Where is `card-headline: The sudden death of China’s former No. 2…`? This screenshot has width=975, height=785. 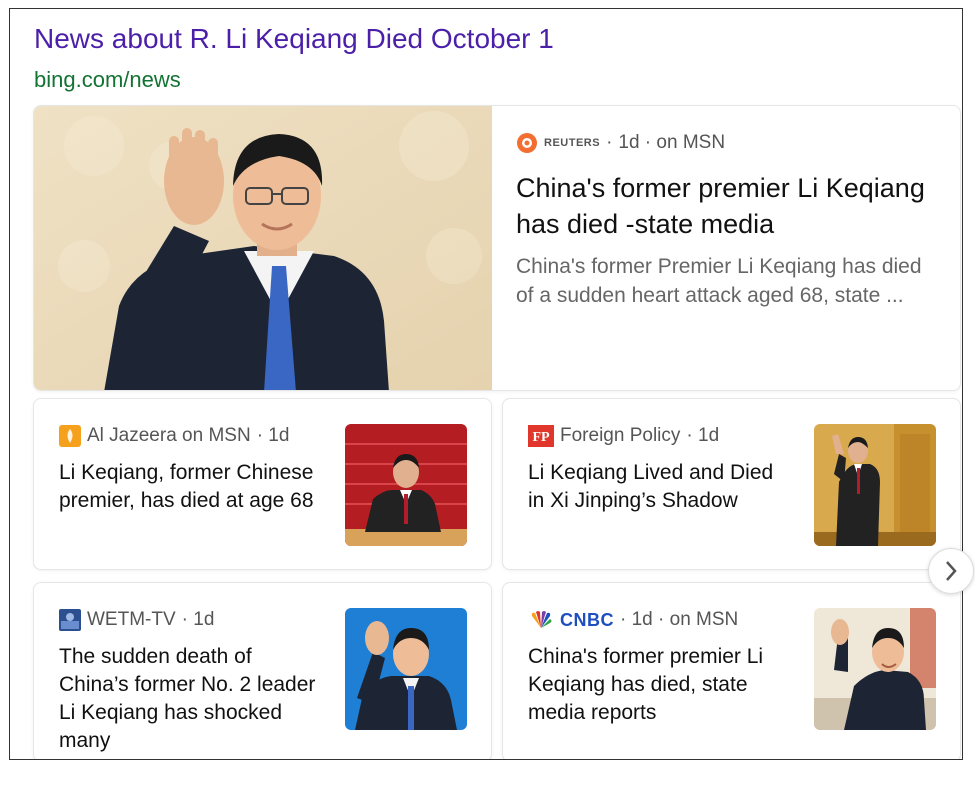
card-headline: The sudden death of China’s former No. 2… is located at coordinates (189, 699).